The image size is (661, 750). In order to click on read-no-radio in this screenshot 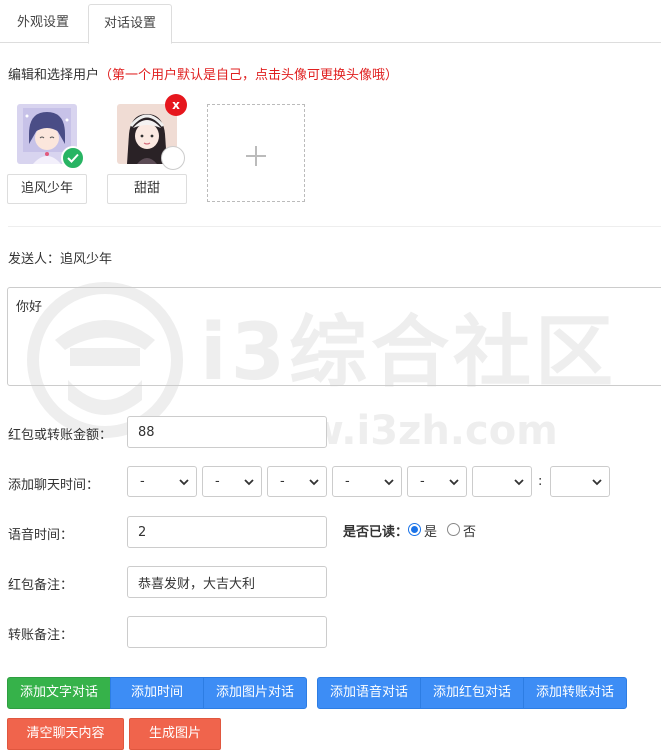, I will do `click(453, 529)`.